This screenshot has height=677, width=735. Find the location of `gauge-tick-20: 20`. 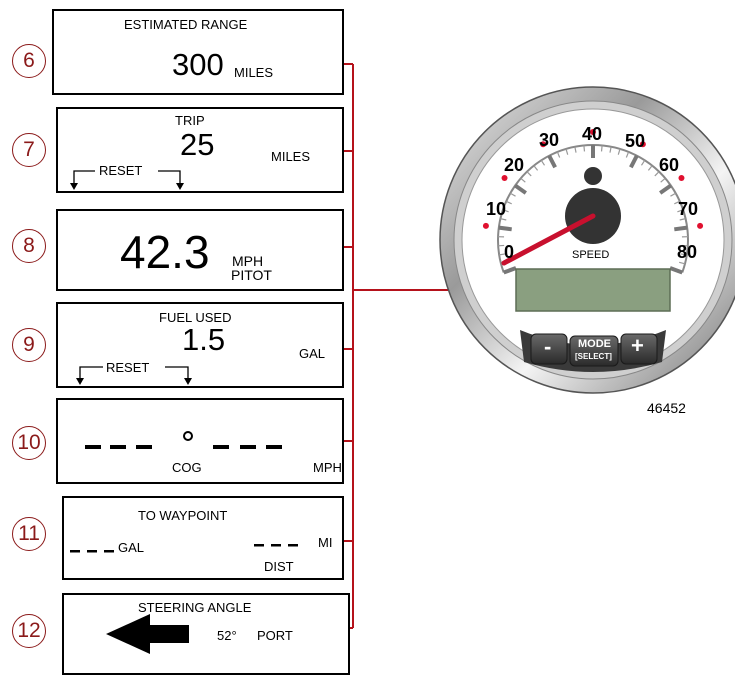

gauge-tick-20: 20 is located at coordinates (514, 165).